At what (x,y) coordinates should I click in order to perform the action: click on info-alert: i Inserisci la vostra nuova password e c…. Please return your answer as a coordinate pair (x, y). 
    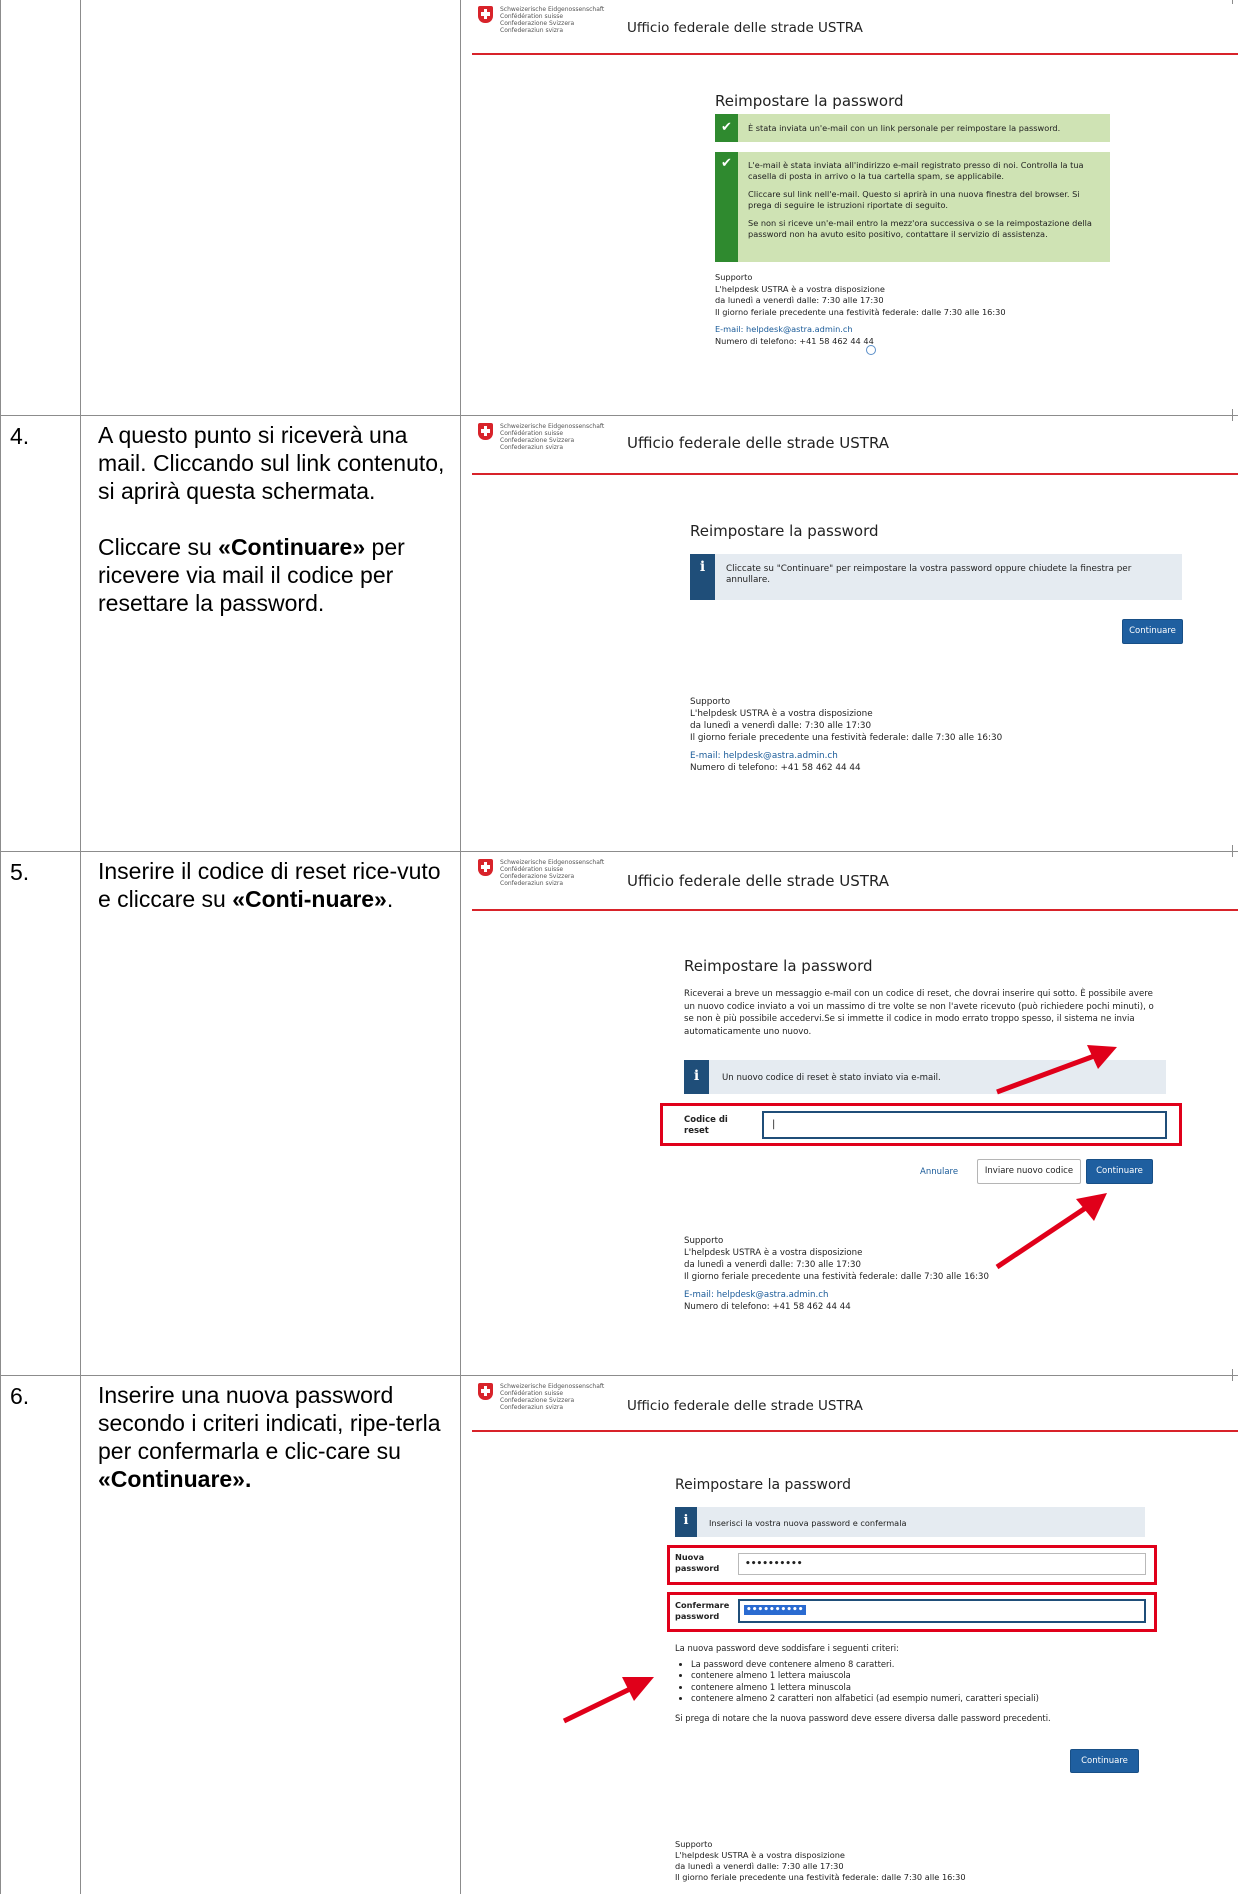
    Looking at the image, I should click on (910, 1522).